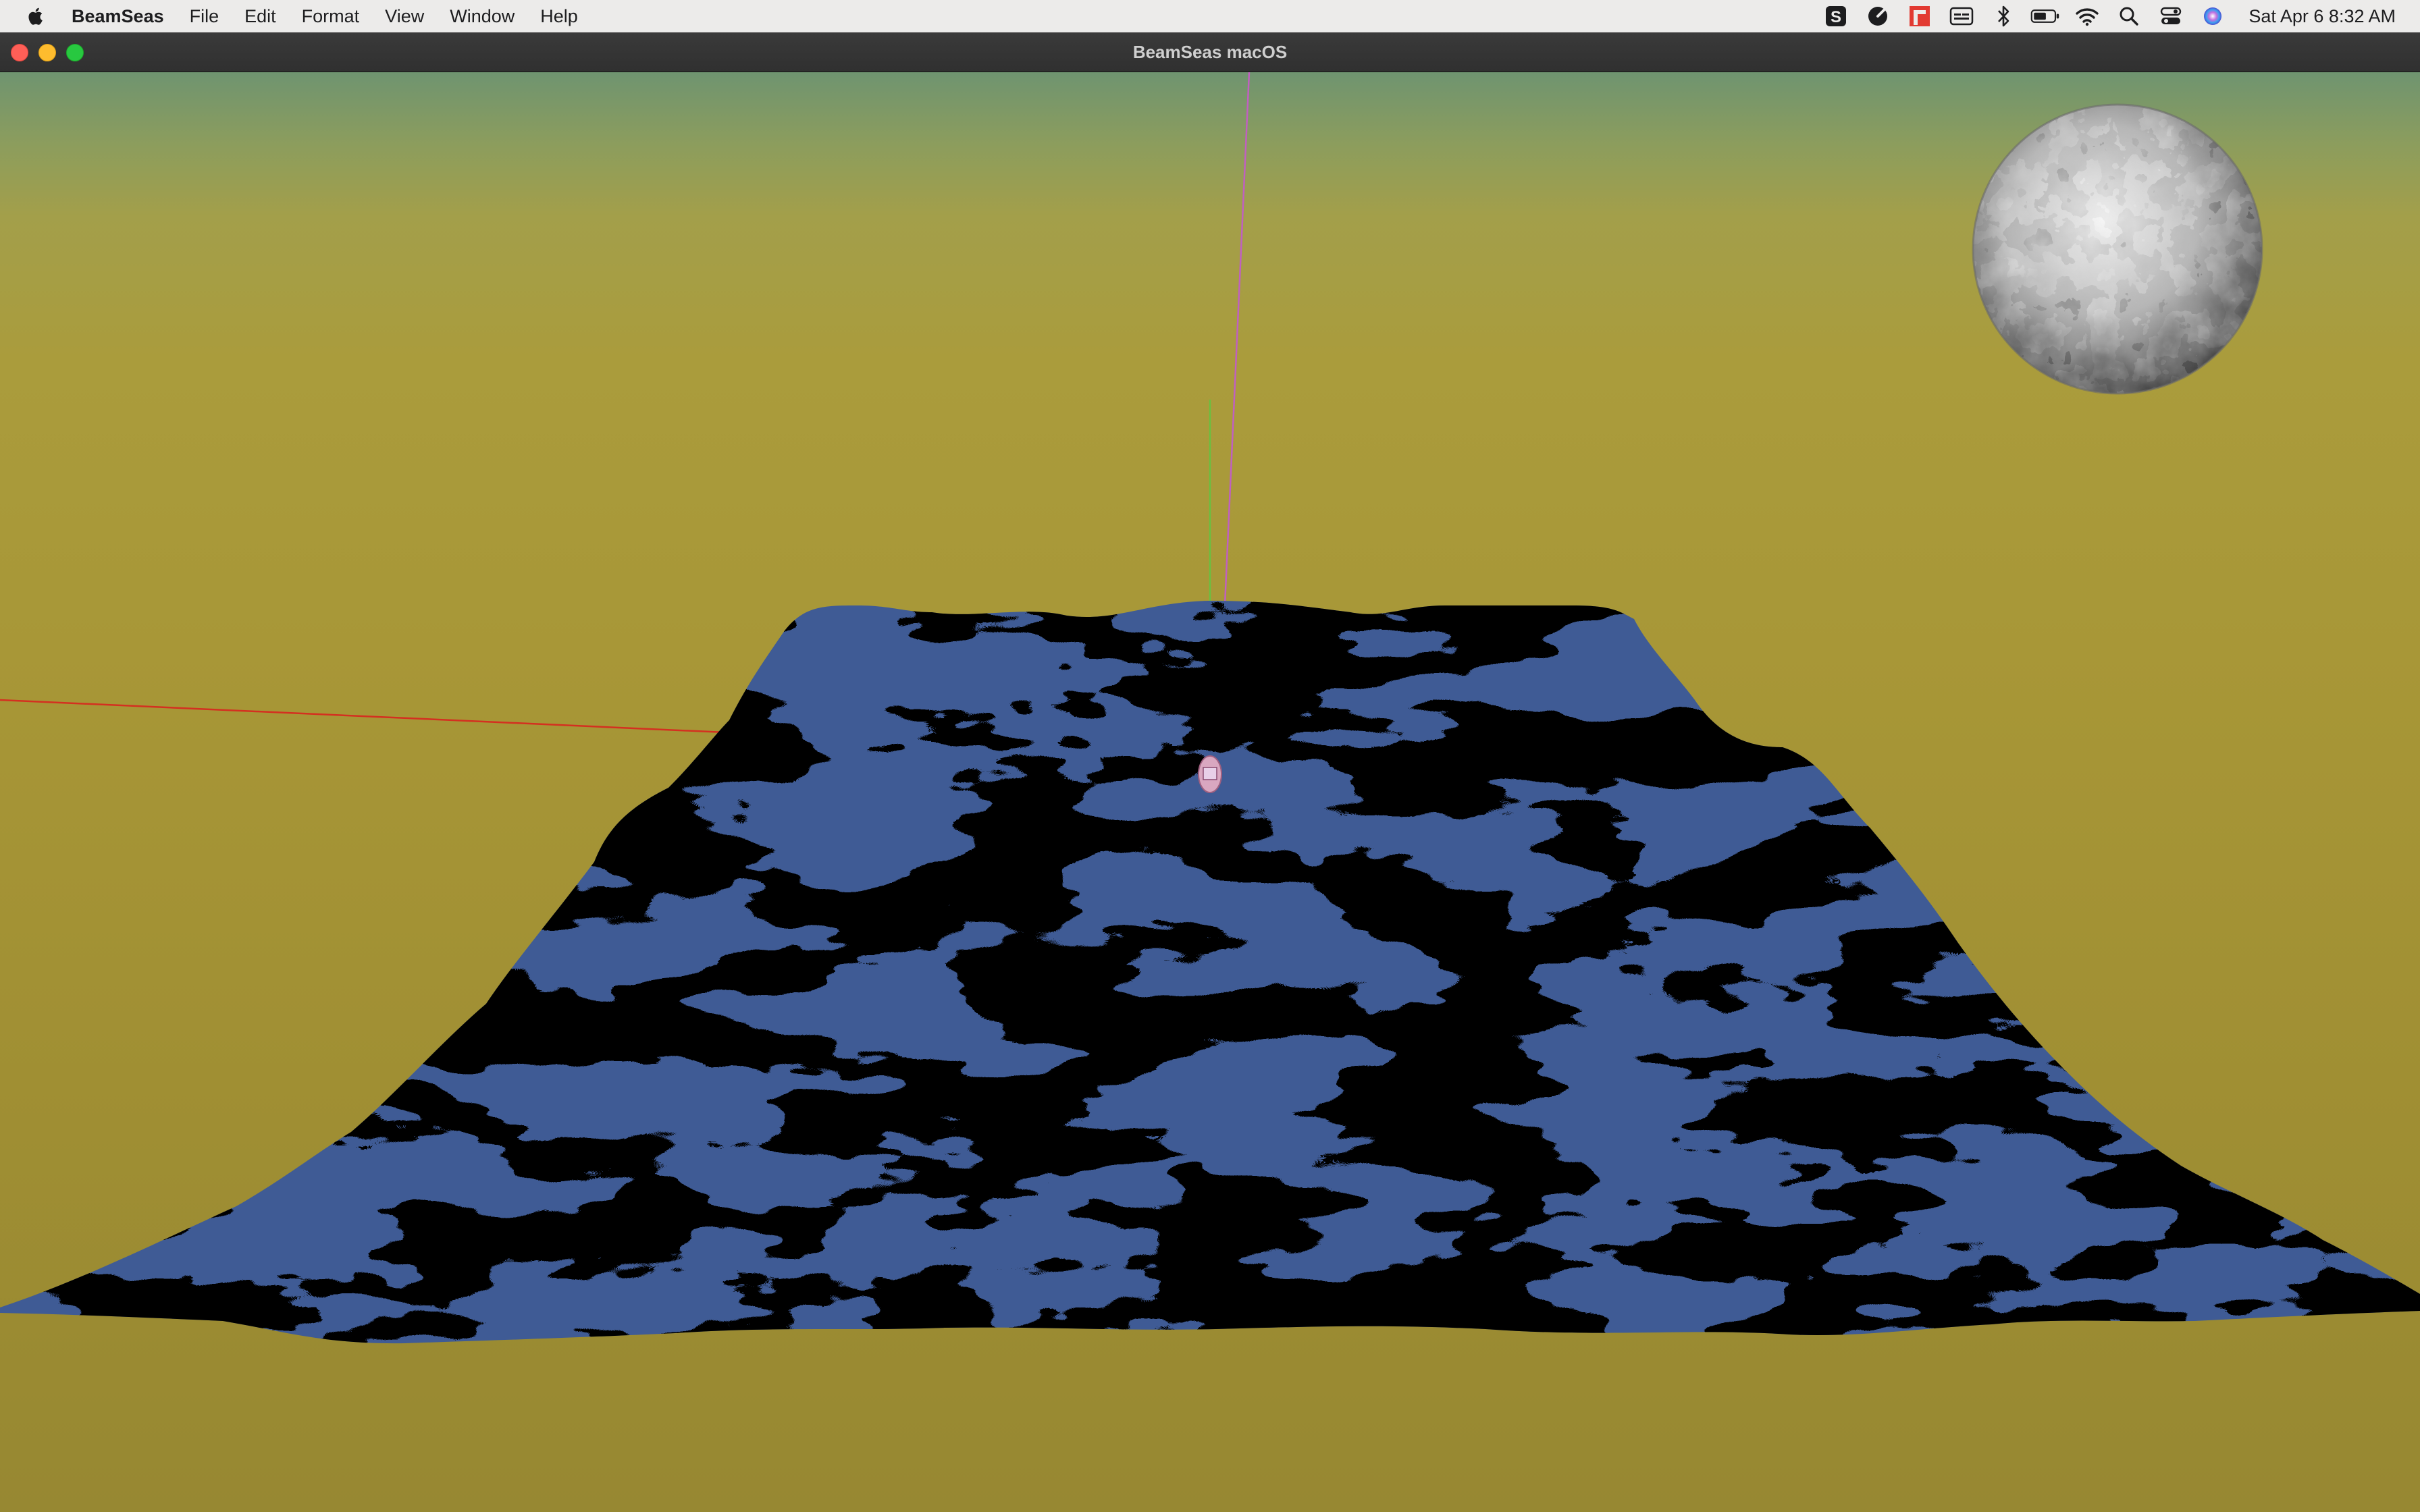  I want to click on speedometer-icon, so click(1878, 16).